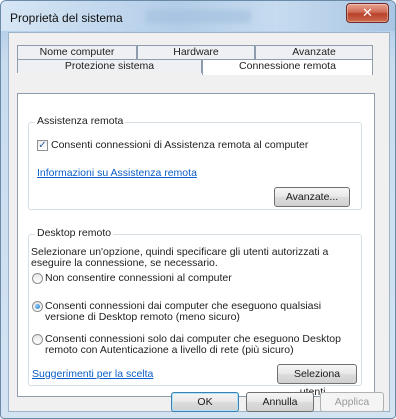 The width and height of the screenshot is (396, 419). What do you see at coordinates (37, 339) in the screenshot?
I see `option-nla-radio` at bounding box center [37, 339].